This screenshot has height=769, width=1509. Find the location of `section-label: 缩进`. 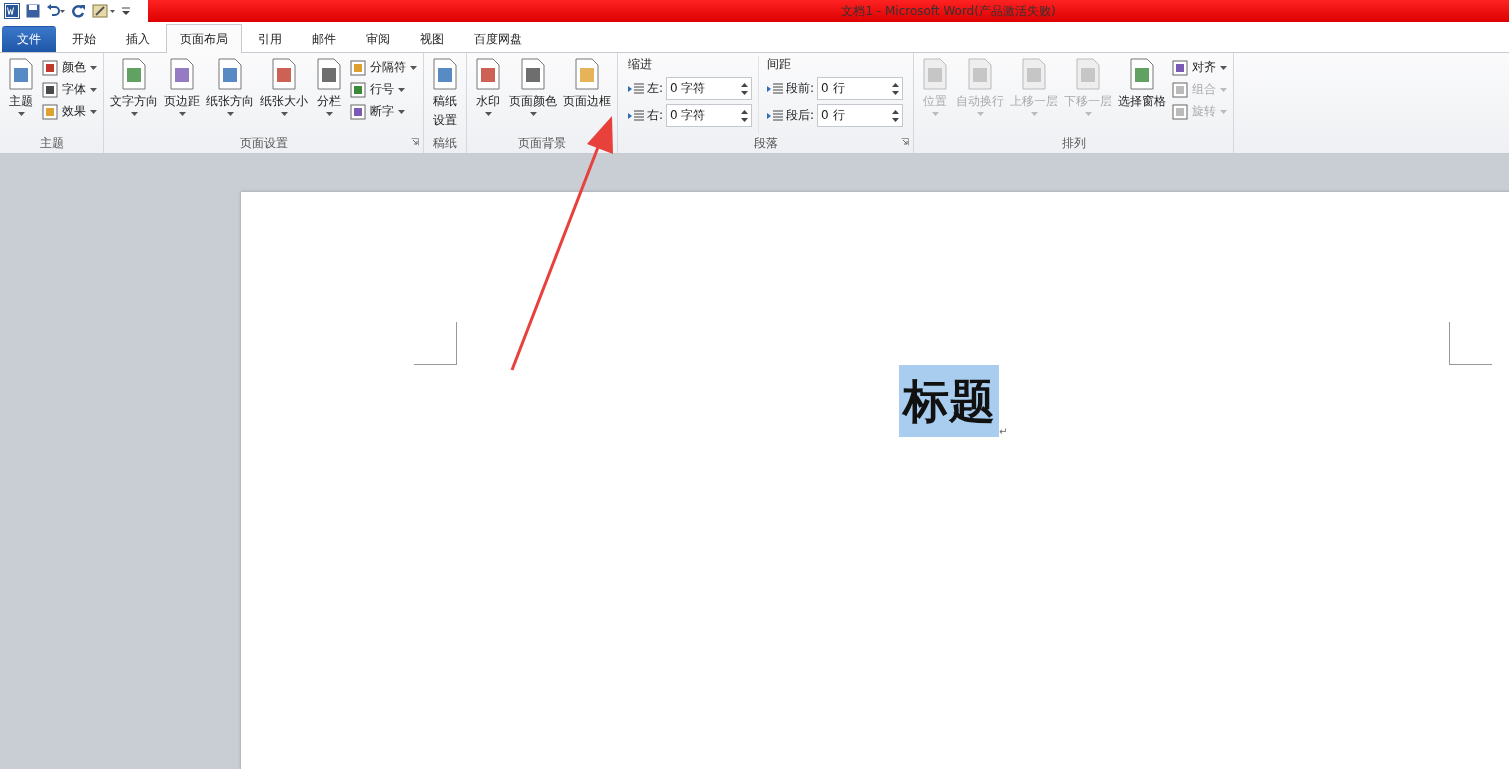

section-label: 缩进 is located at coordinates (640, 64).